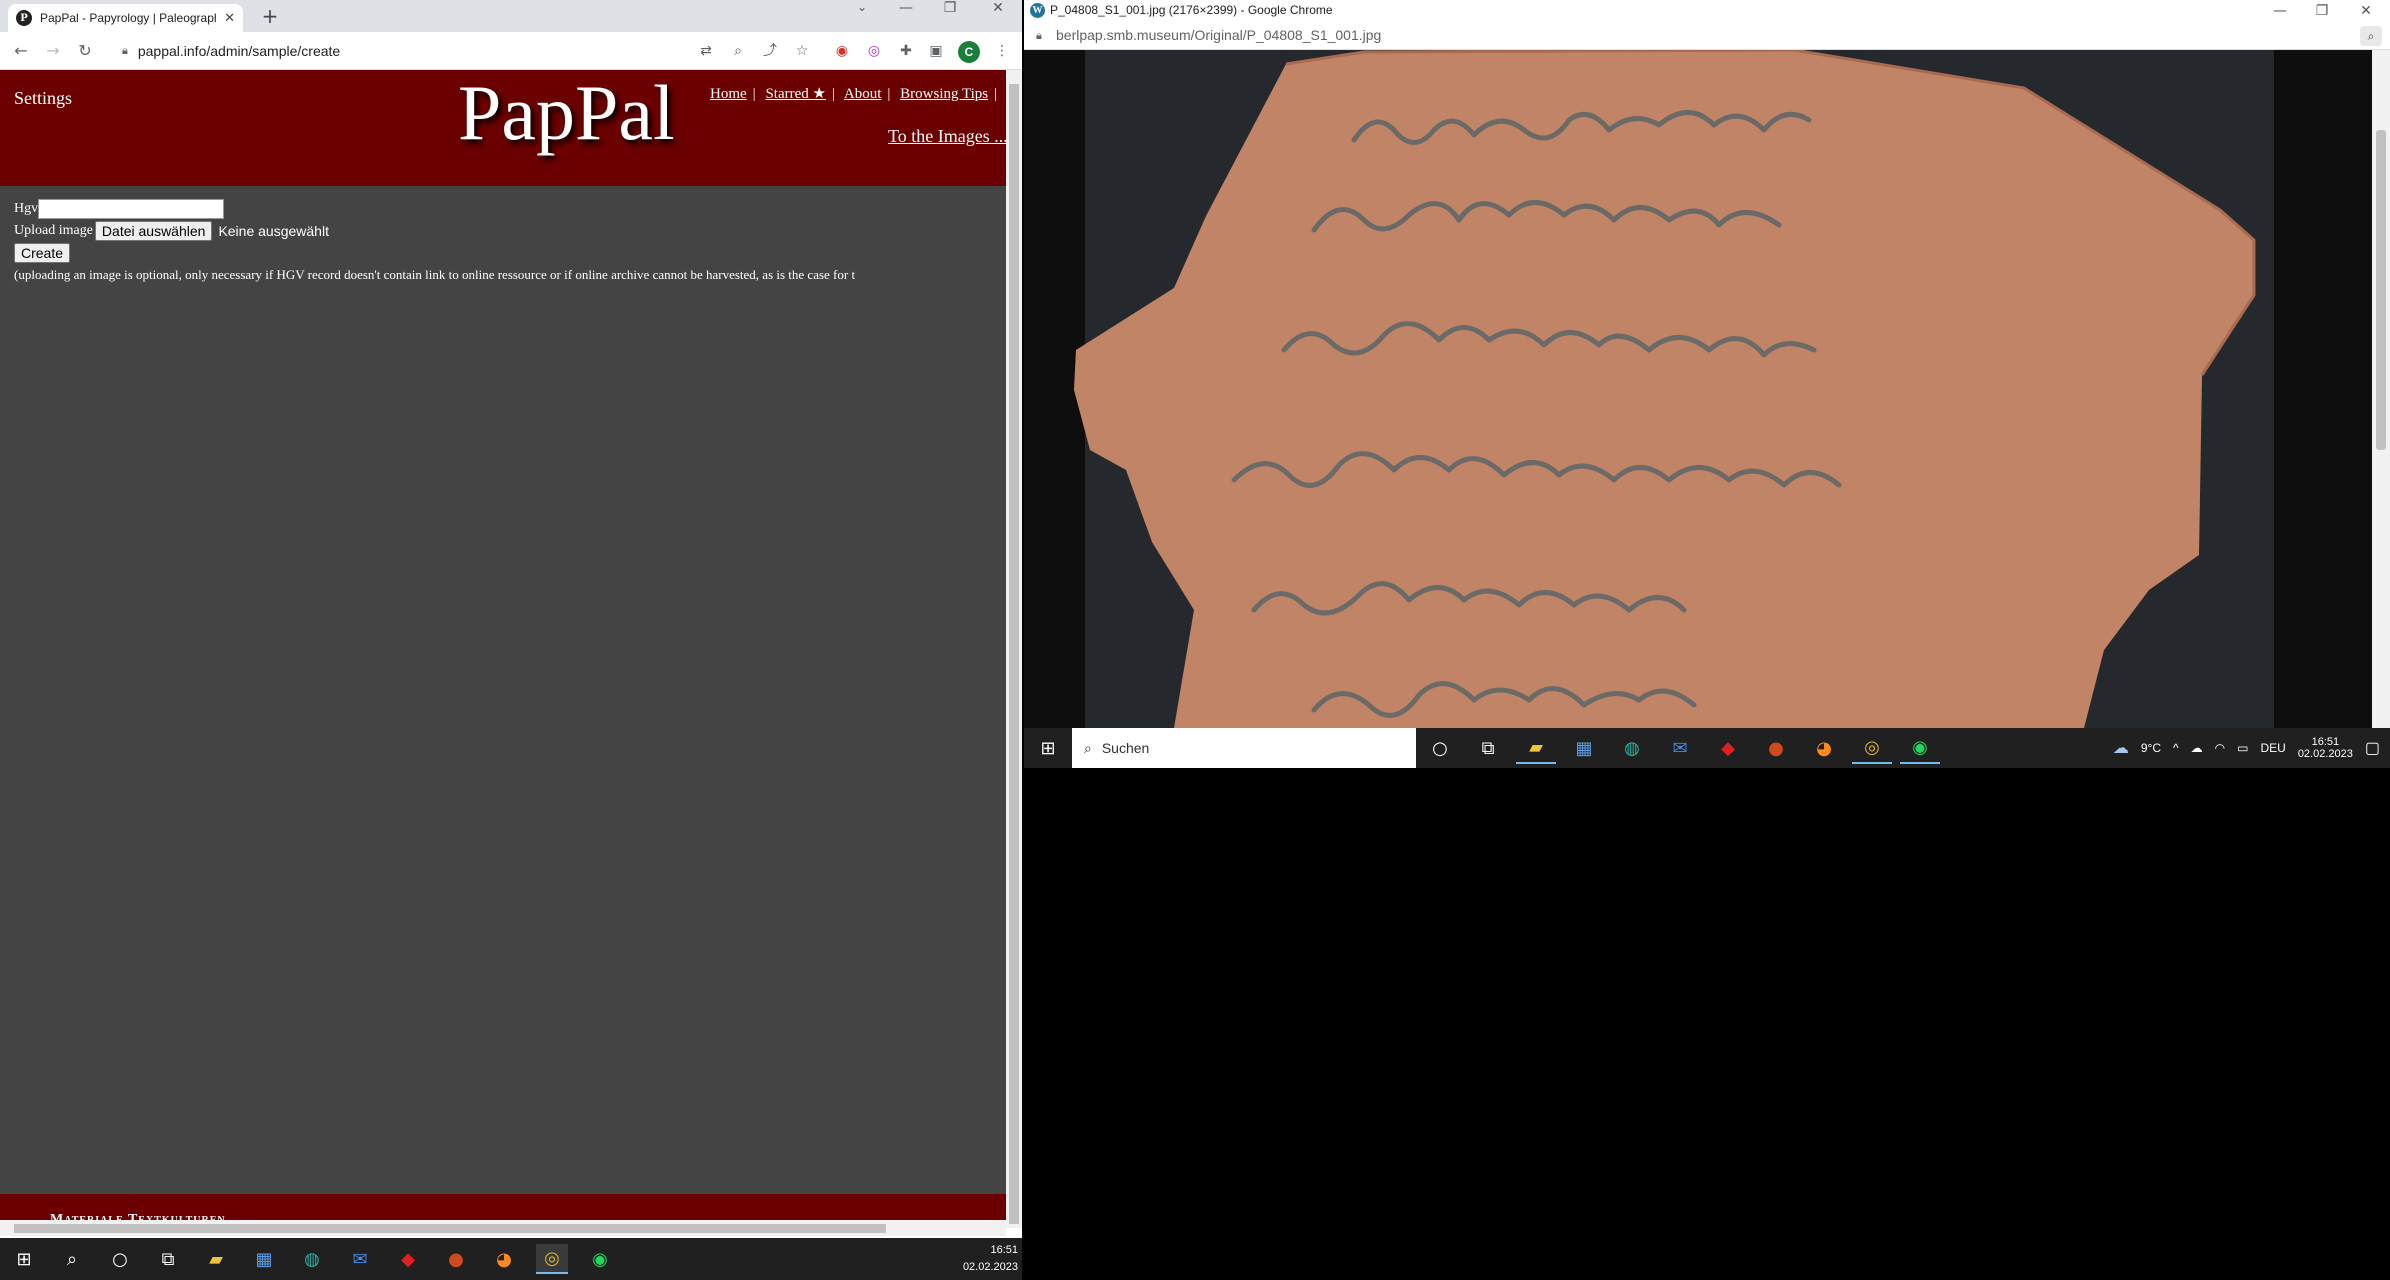  Describe the element at coordinates (738, 51) in the screenshot. I see `zoom-icon: ⌕` at that location.